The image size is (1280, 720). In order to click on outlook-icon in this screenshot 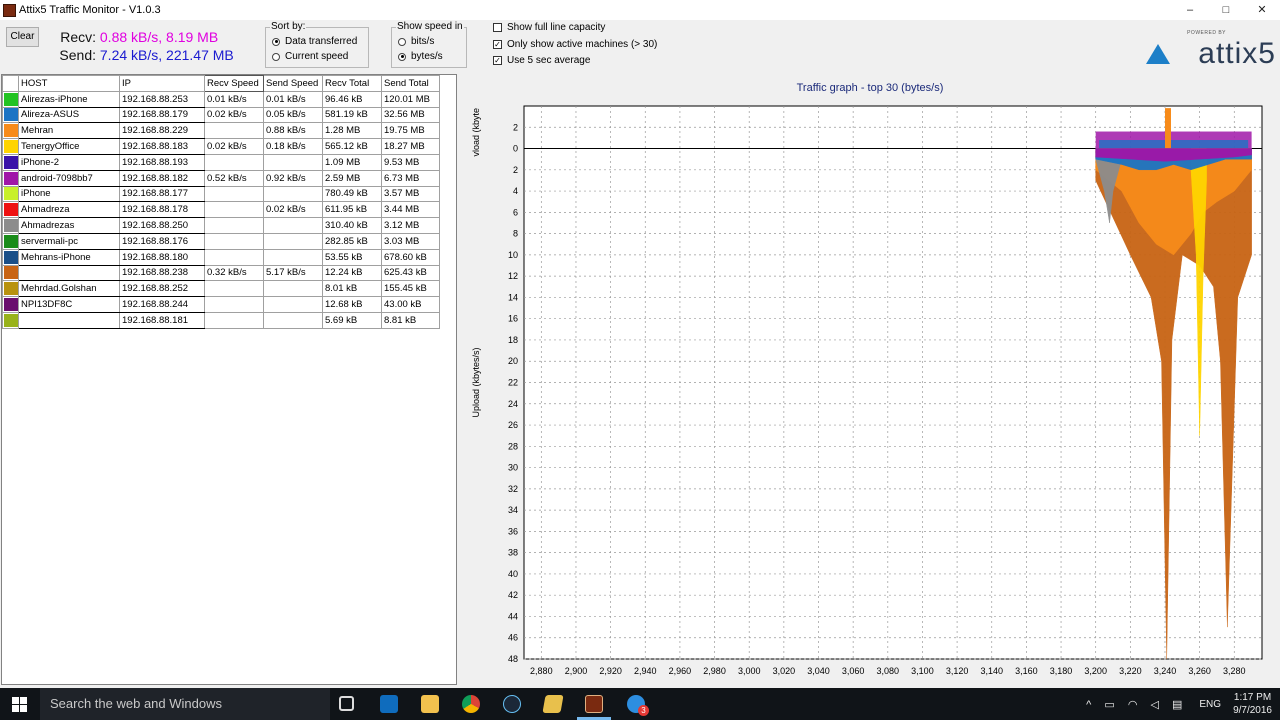, I will do `click(389, 704)`.